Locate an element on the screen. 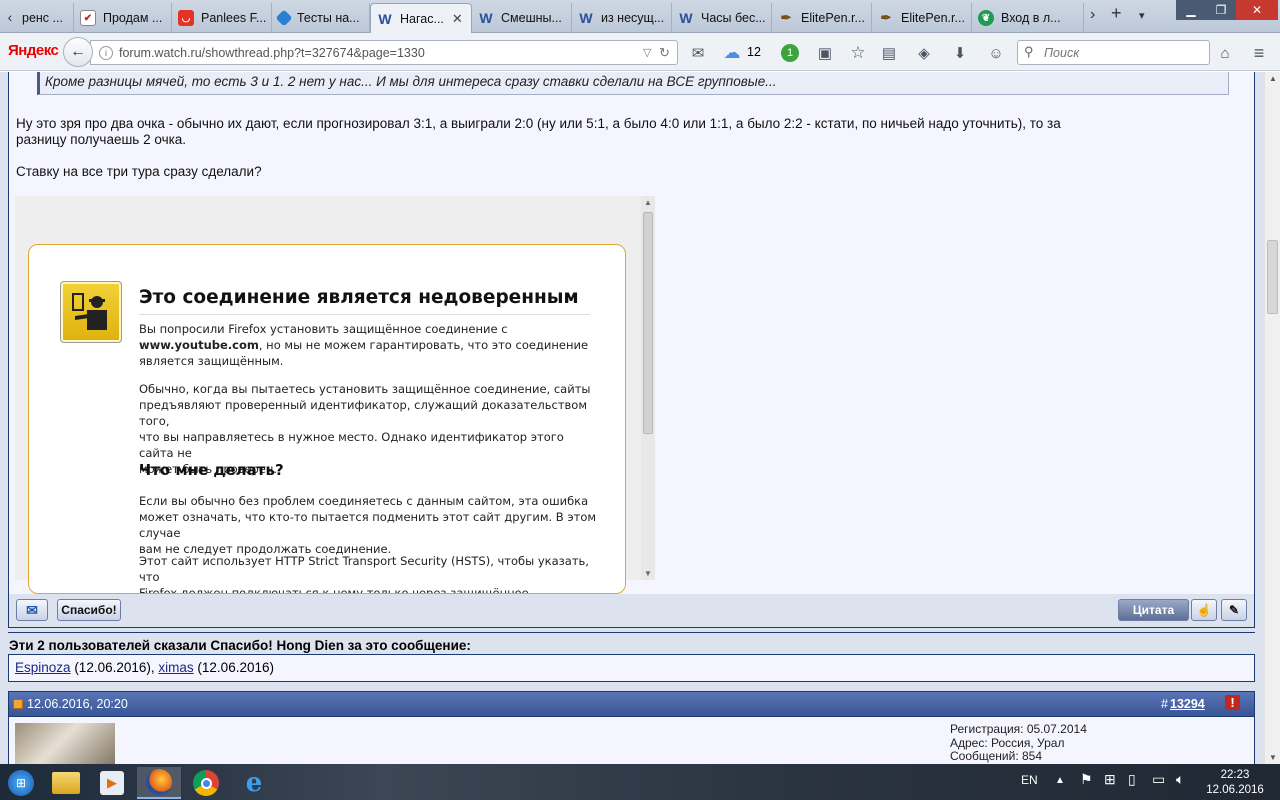 This screenshot has width=1280, height=800. badge-count: 1 is located at coordinates (790, 53).